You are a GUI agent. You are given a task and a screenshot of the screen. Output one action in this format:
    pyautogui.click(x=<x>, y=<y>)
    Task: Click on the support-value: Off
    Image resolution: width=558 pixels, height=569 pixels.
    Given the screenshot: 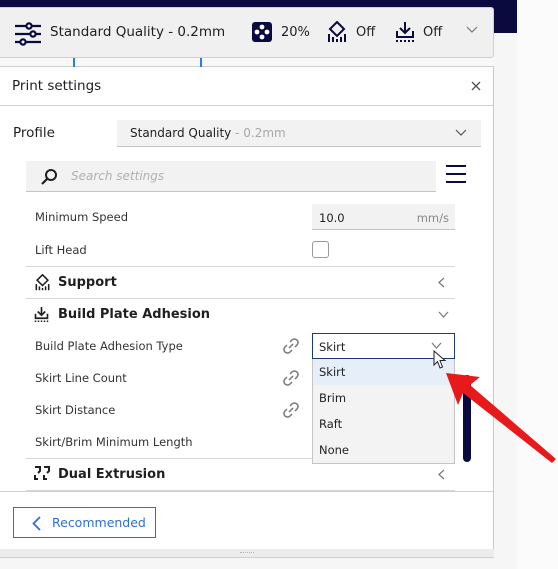 What is the action you would take?
    pyautogui.click(x=366, y=32)
    